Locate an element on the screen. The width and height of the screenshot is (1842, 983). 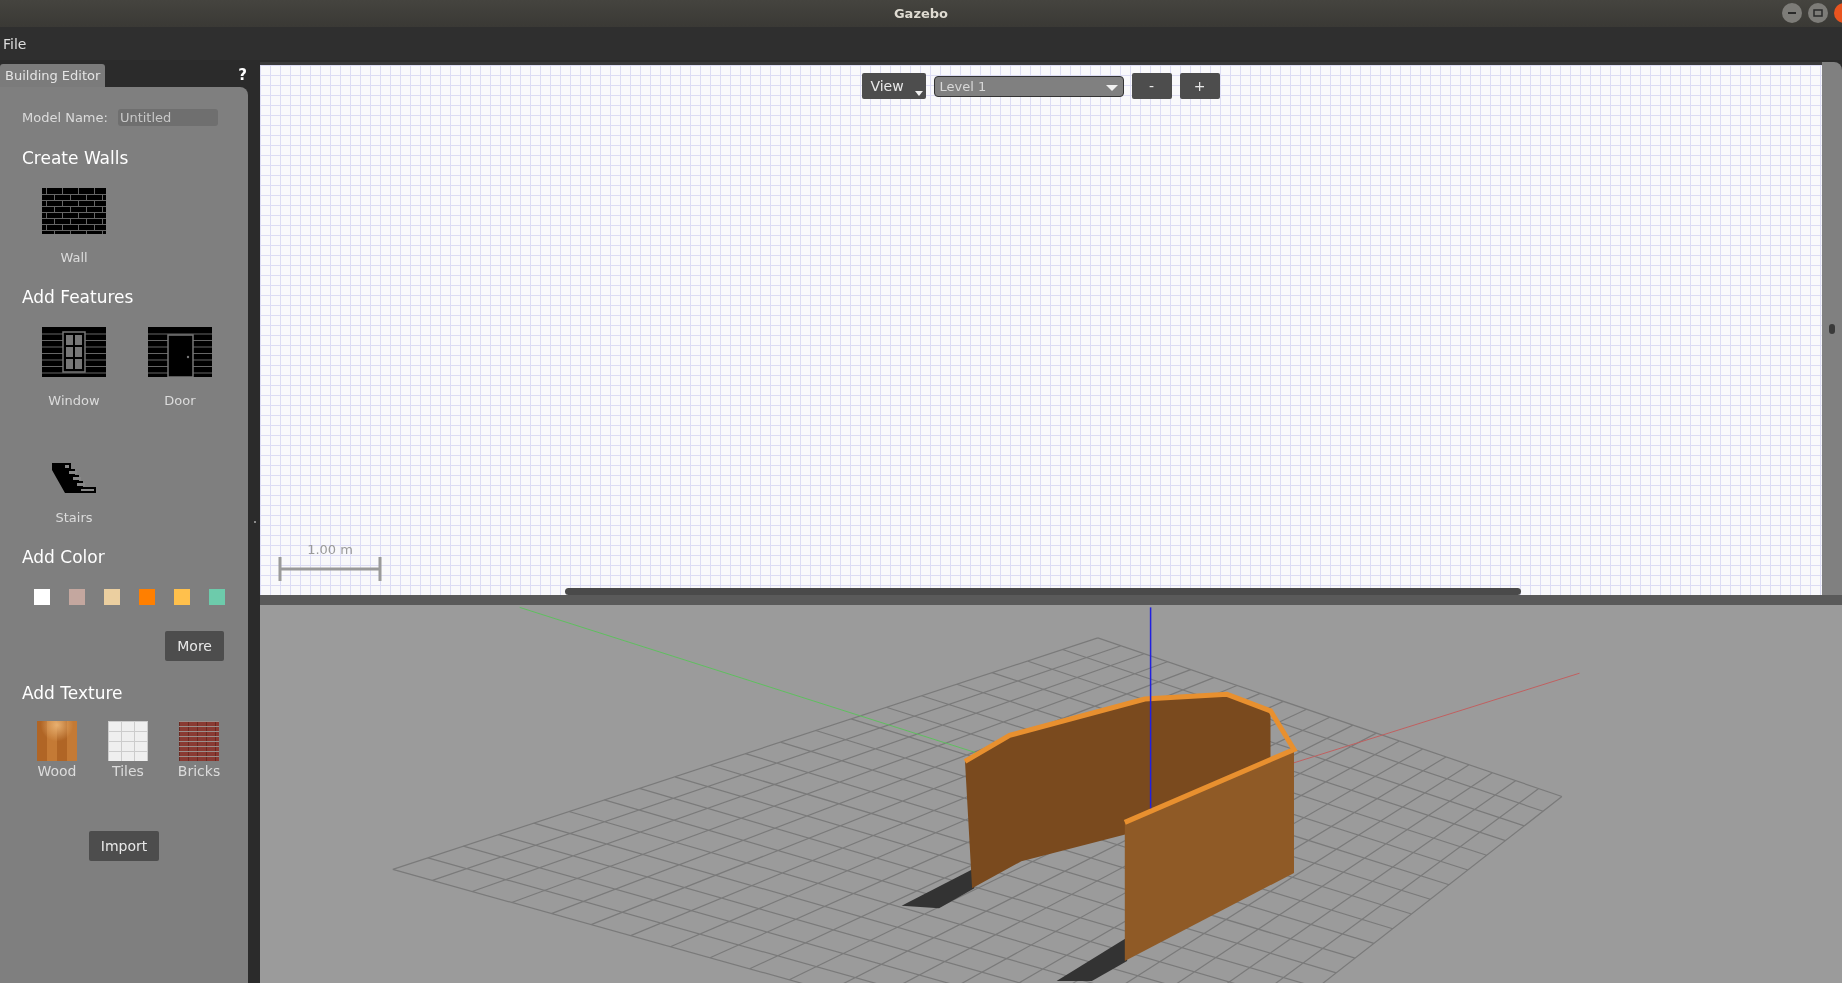
model-name-field: Untitled is located at coordinates (167, 117).